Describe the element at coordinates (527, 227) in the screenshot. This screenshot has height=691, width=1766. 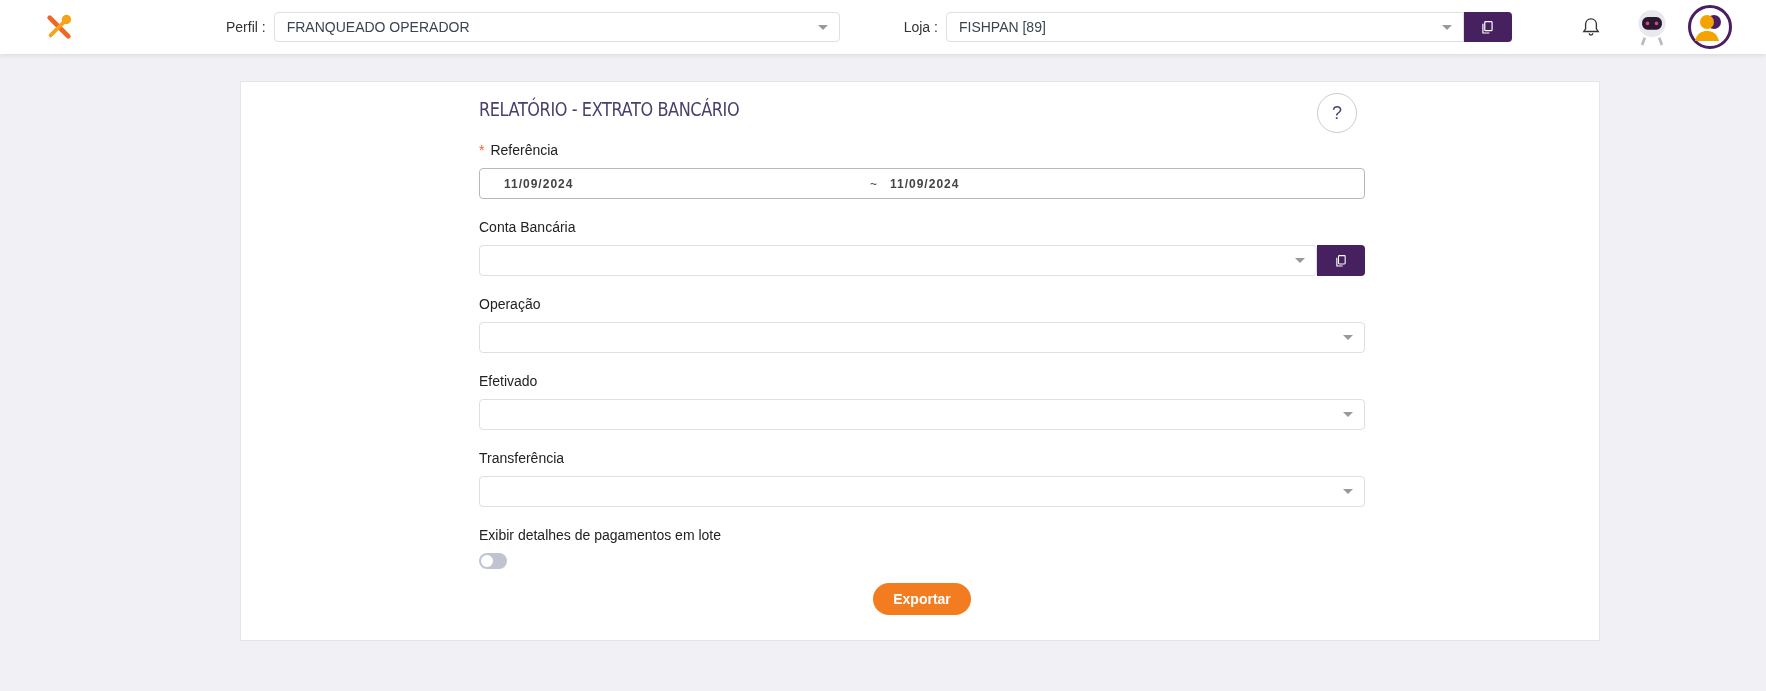
I see `field-label: Conta Bancária` at that location.